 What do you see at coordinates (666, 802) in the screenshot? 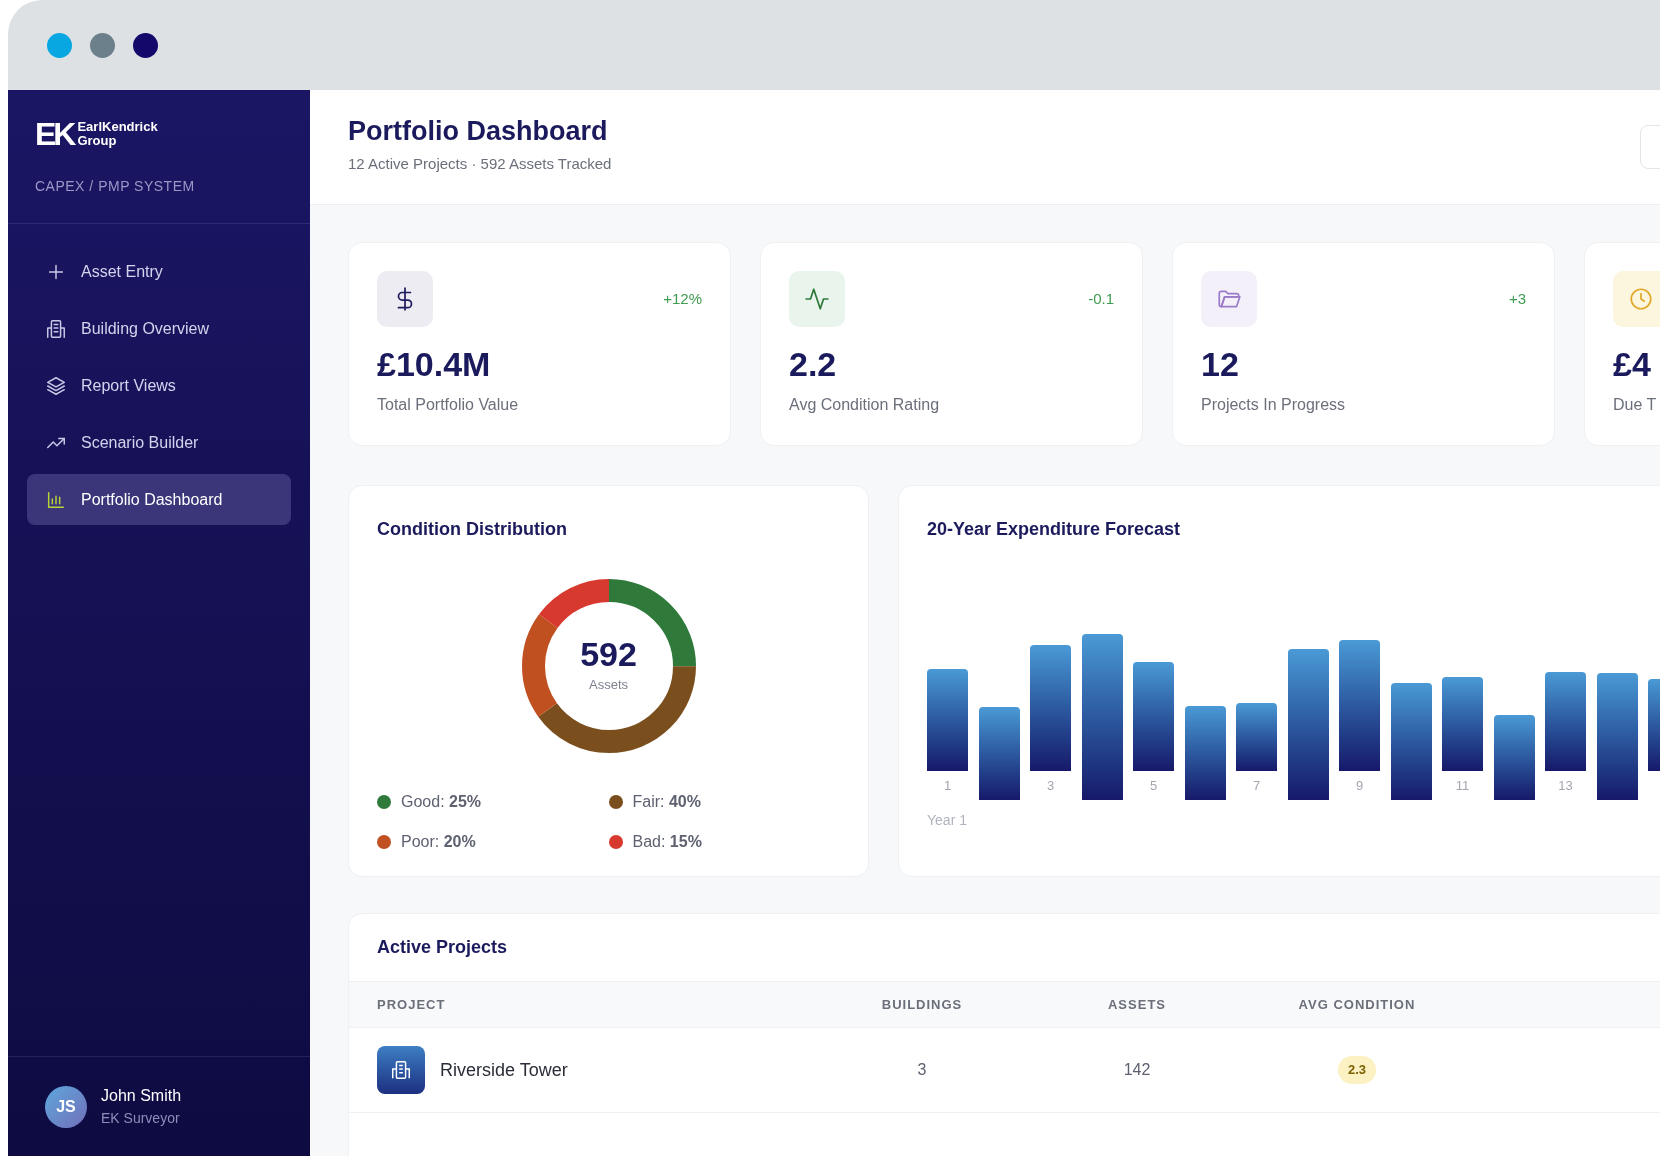
I see `legend-label: Fair: 40%` at bounding box center [666, 802].